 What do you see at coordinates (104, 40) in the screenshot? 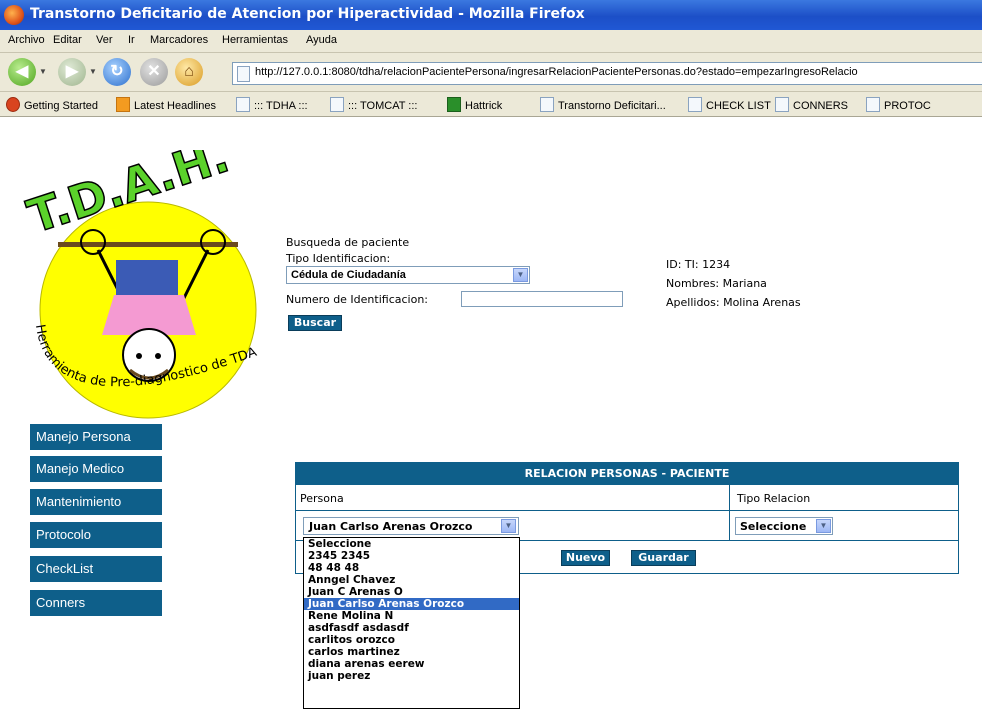
I see `menu-ver: Ver` at bounding box center [104, 40].